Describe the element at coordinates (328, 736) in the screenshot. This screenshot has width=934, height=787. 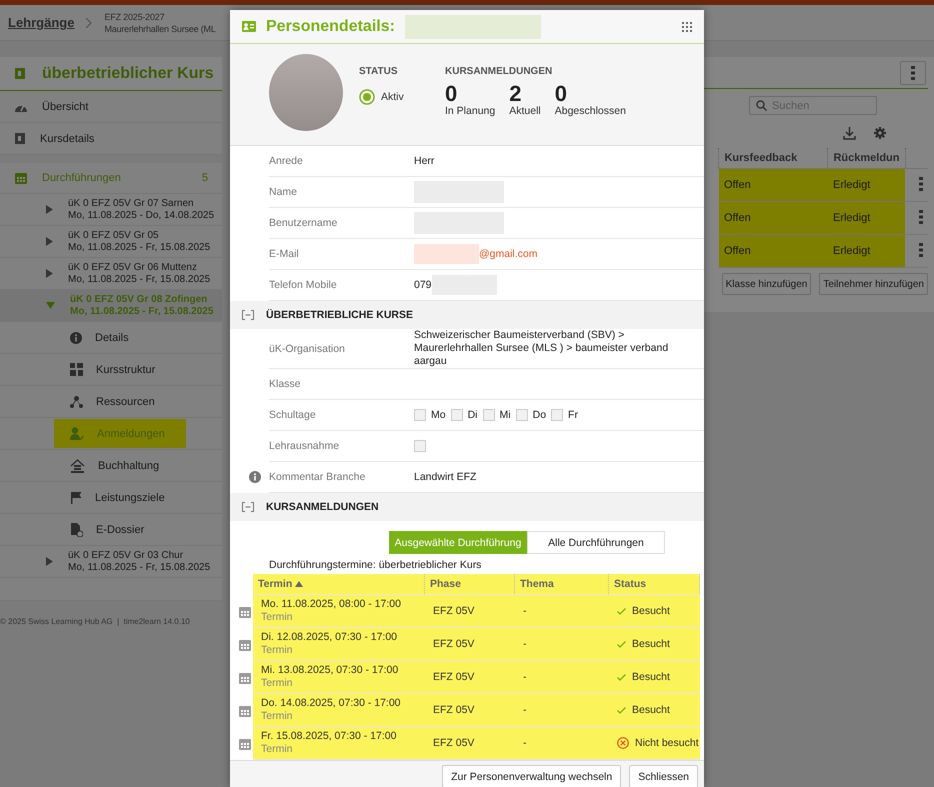
I see `appointment-date: Fr. 15.08.2025, 07:30 - 17:00` at that location.